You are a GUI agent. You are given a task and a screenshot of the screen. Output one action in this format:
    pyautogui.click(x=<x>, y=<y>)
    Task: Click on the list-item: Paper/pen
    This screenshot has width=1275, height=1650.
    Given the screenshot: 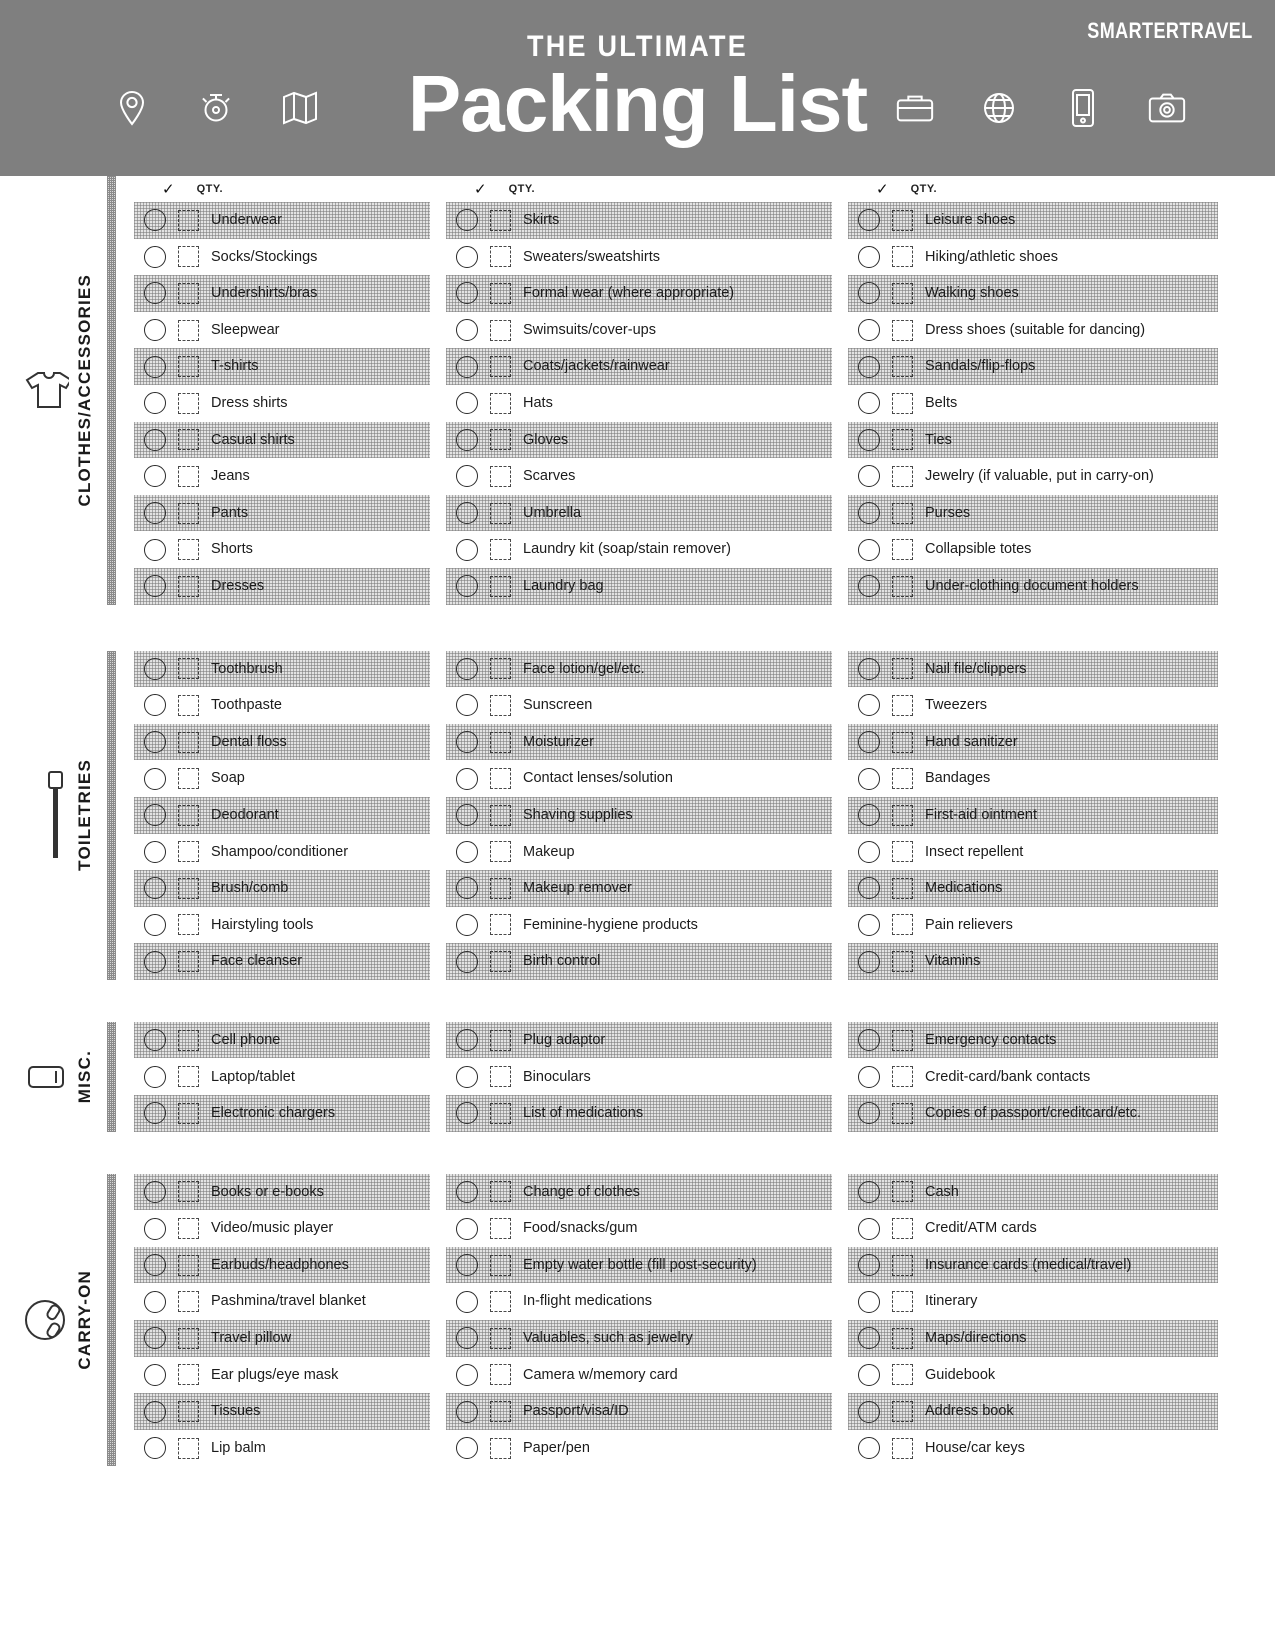 What is the action you would take?
    pyautogui.click(x=639, y=1448)
    